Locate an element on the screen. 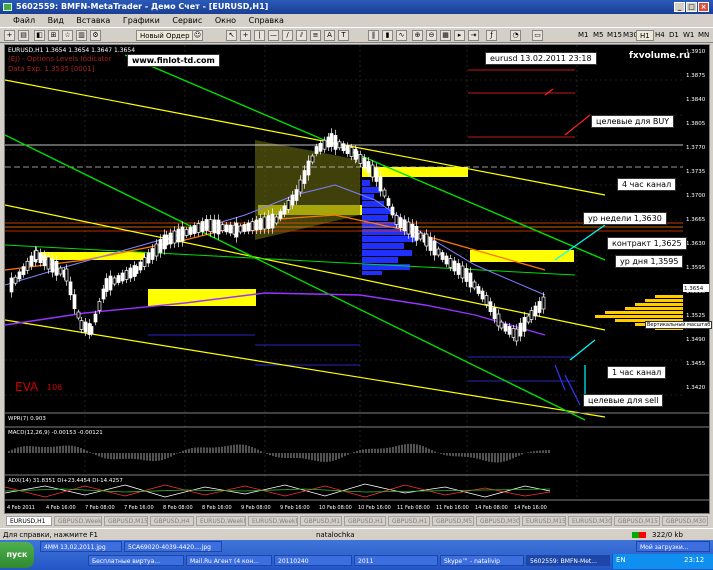 The image size is (713, 570). new-order-button: Новый Ордер is located at coordinates (165, 35).